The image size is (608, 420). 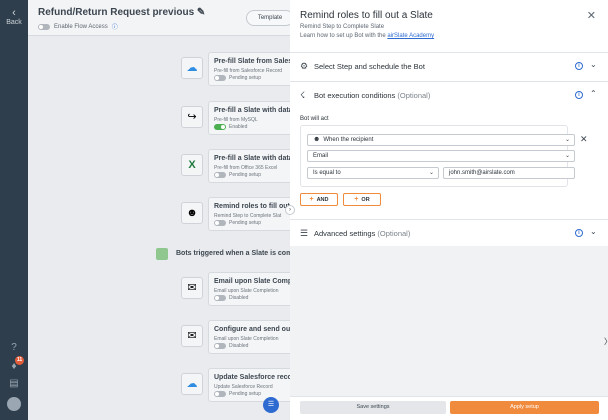 I want to click on flow-title: Refund/Return Request previous ✎, so click(x=121, y=12).